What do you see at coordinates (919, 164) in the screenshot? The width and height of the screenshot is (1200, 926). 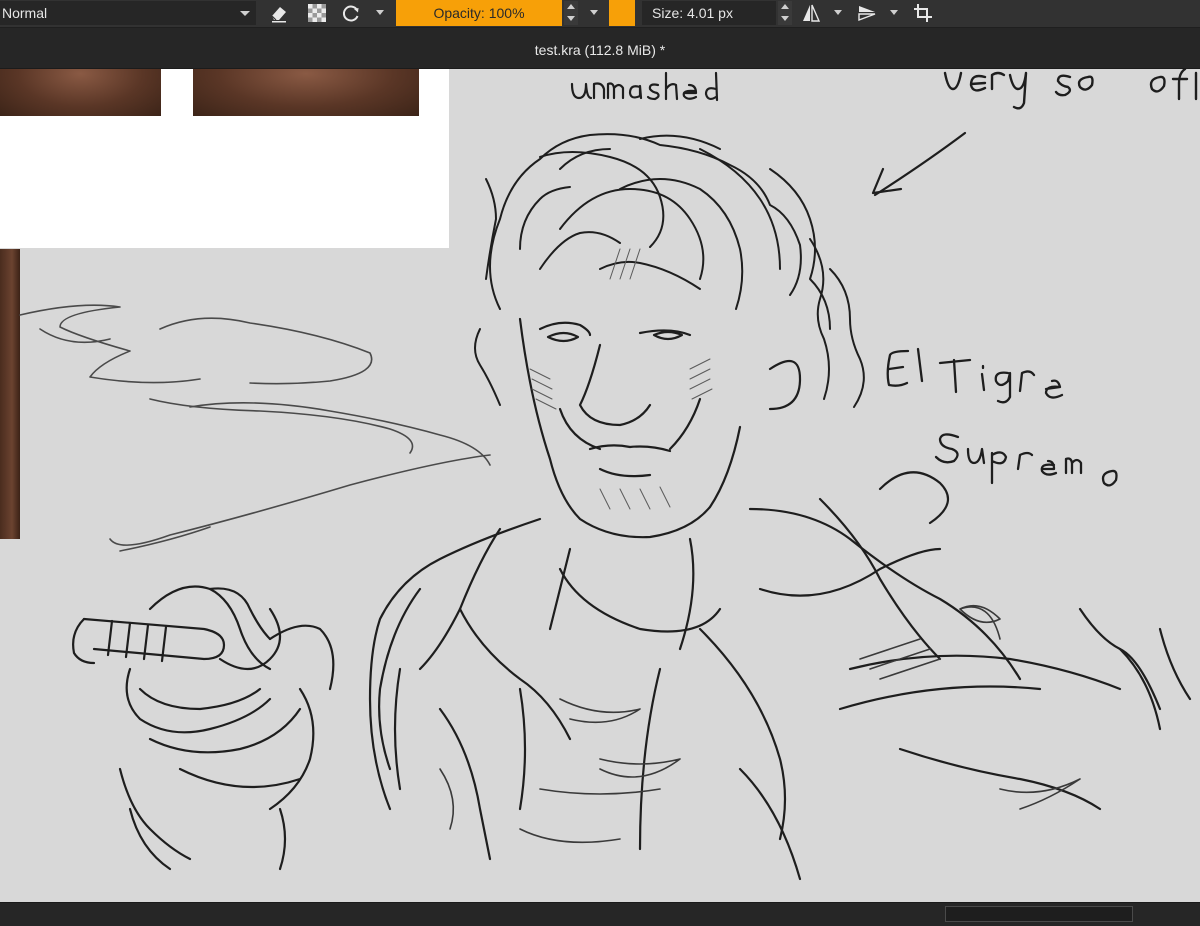 I see `annotation-arrow` at bounding box center [919, 164].